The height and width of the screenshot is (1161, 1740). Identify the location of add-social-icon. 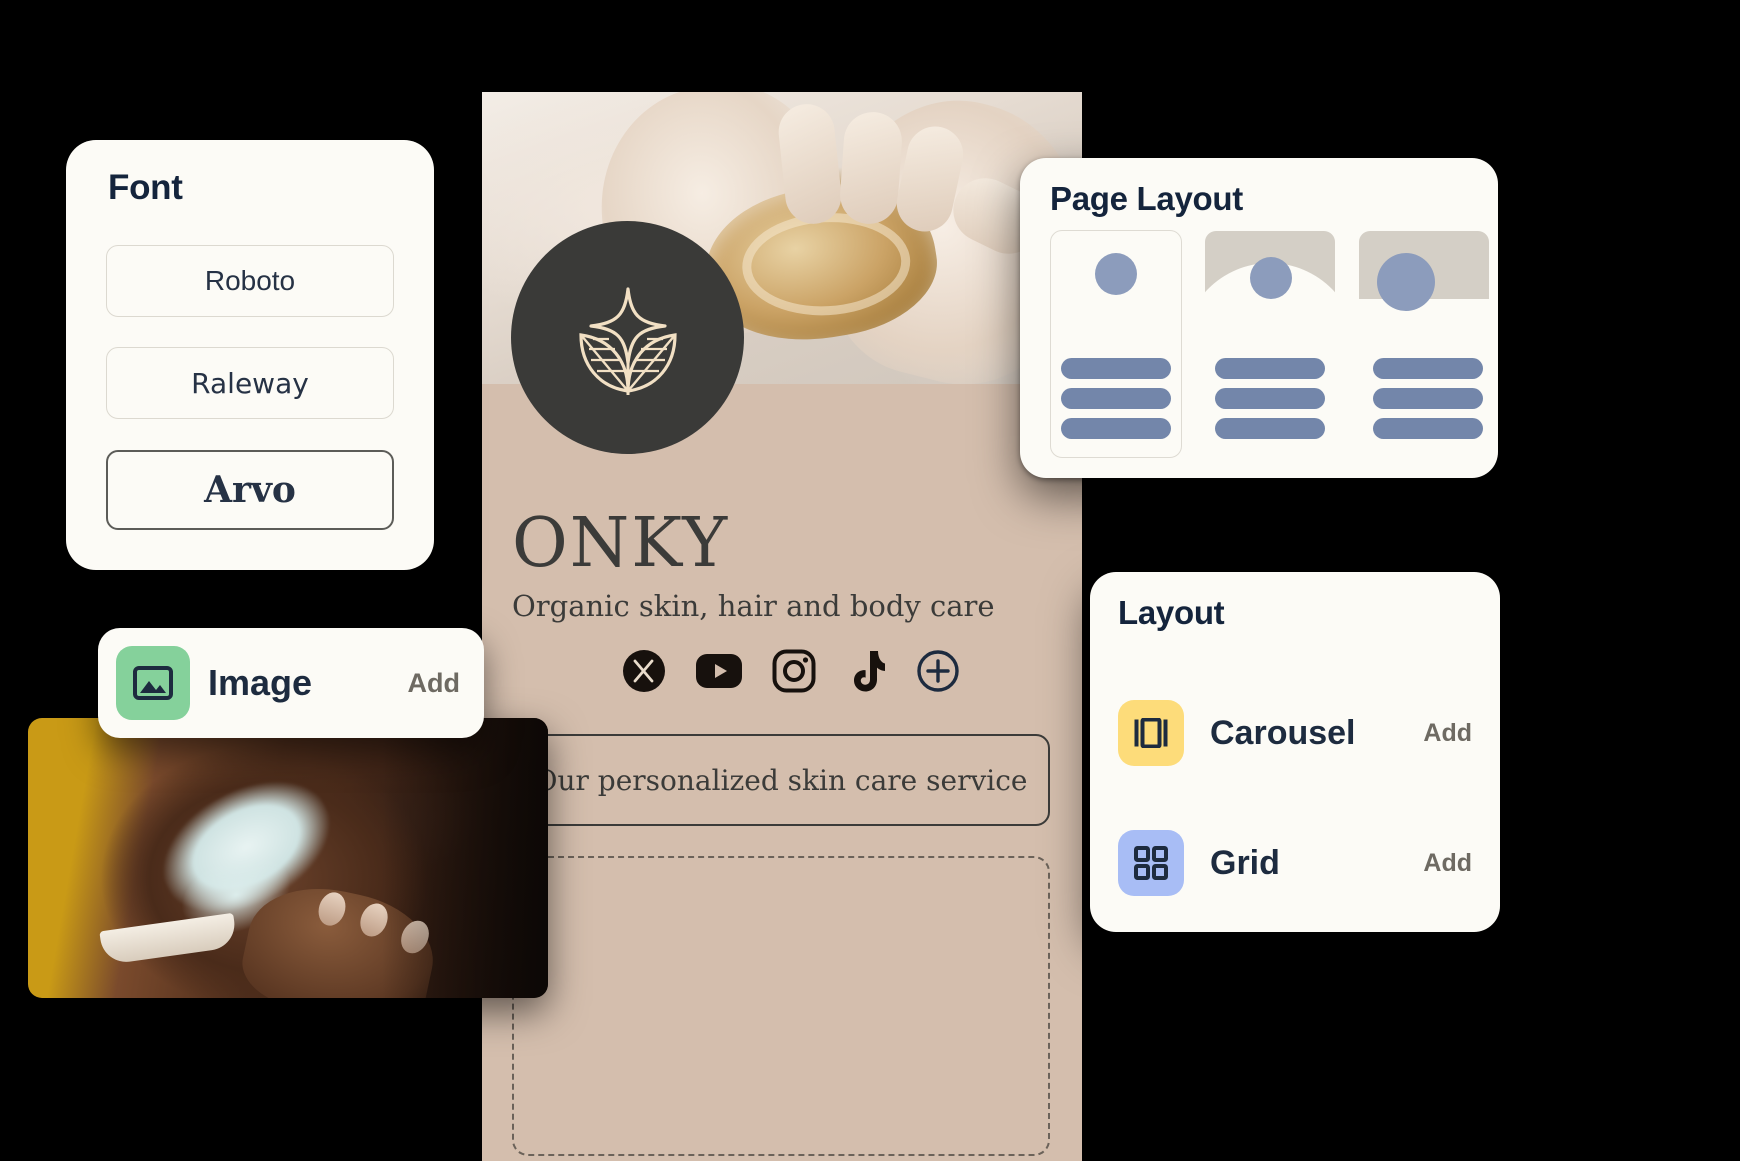
(938, 671).